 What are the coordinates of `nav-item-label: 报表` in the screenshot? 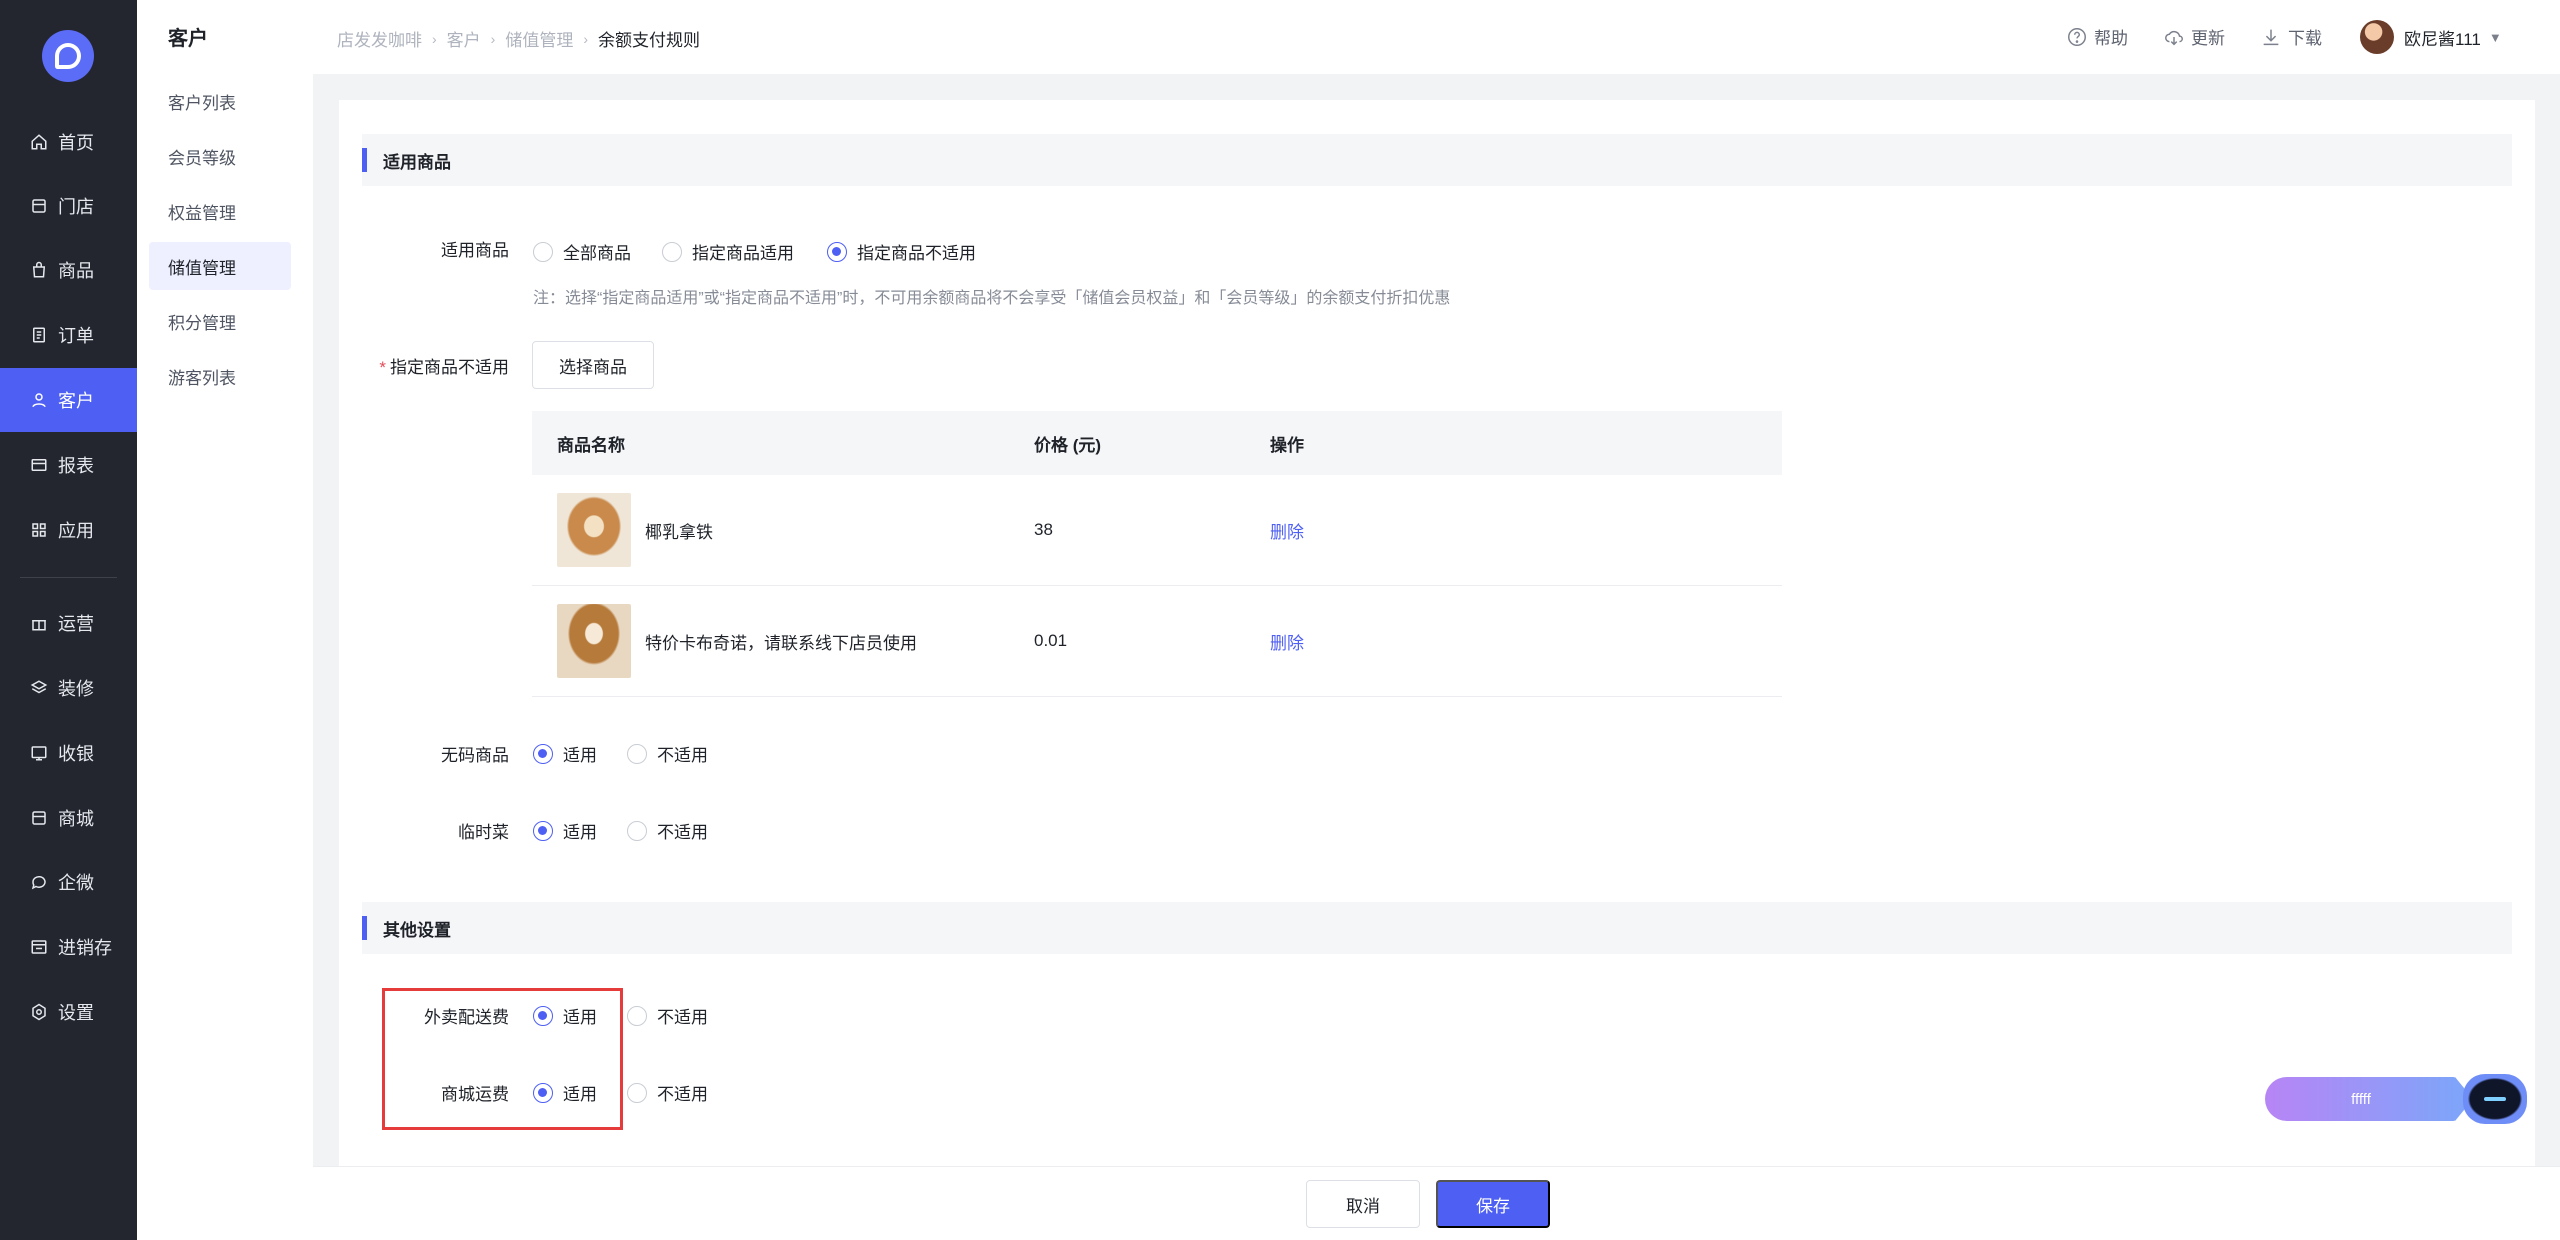 It's located at (76, 466).